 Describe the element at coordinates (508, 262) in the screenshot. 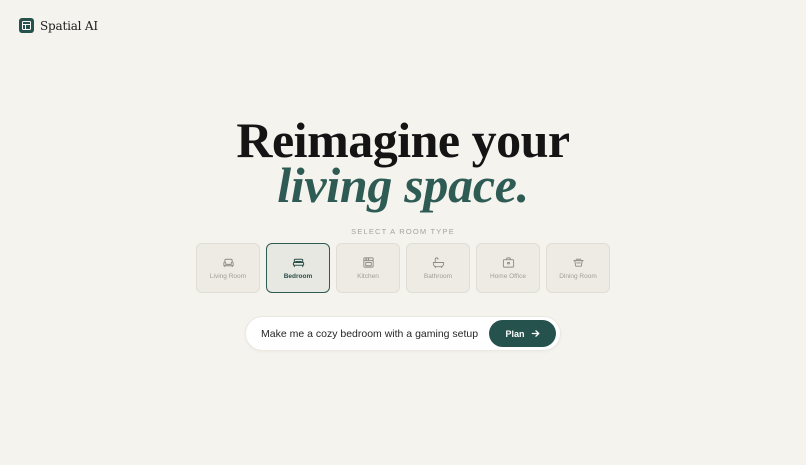

I see `briefcase-icon` at that location.